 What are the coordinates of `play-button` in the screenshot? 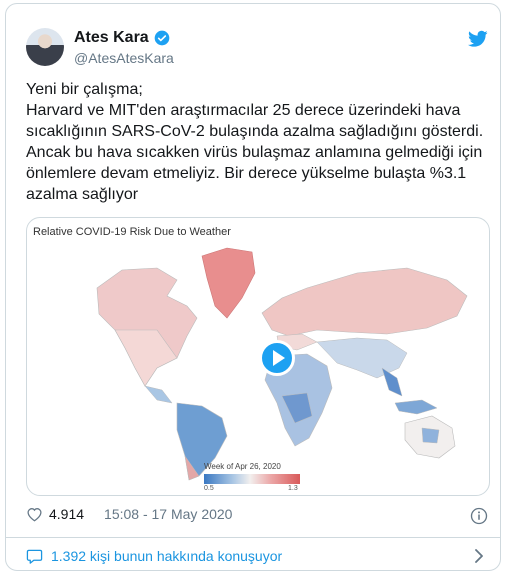 It's located at (277, 358).